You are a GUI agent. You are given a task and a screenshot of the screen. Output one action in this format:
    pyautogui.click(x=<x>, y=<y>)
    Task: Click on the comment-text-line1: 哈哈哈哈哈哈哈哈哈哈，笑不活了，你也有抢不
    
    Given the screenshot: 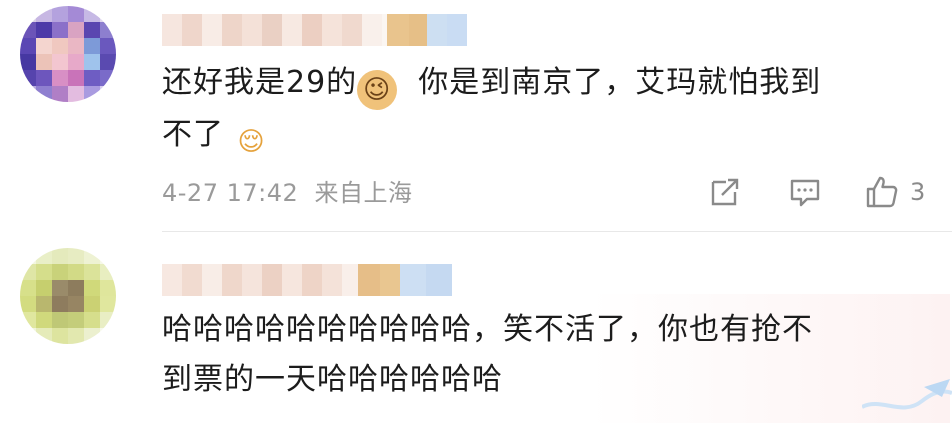 What is the action you would take?
    pyautogui.click(x=487, y=329)
    